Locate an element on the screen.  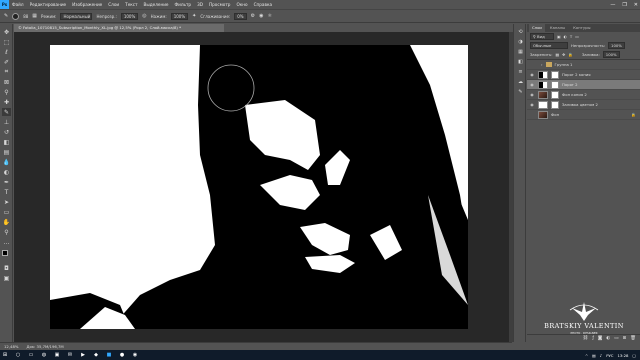
app-icon: ◉ is located at coordinates (135, 355).